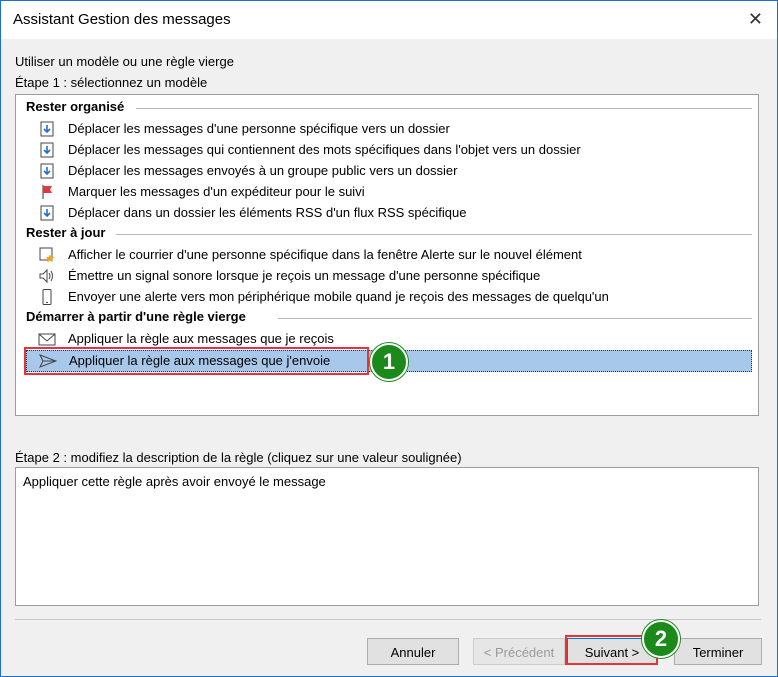 Image resolution: width=778 pixels, height=677 pixels. I want to click on previous-button: < Précédent, so click(519, 651).